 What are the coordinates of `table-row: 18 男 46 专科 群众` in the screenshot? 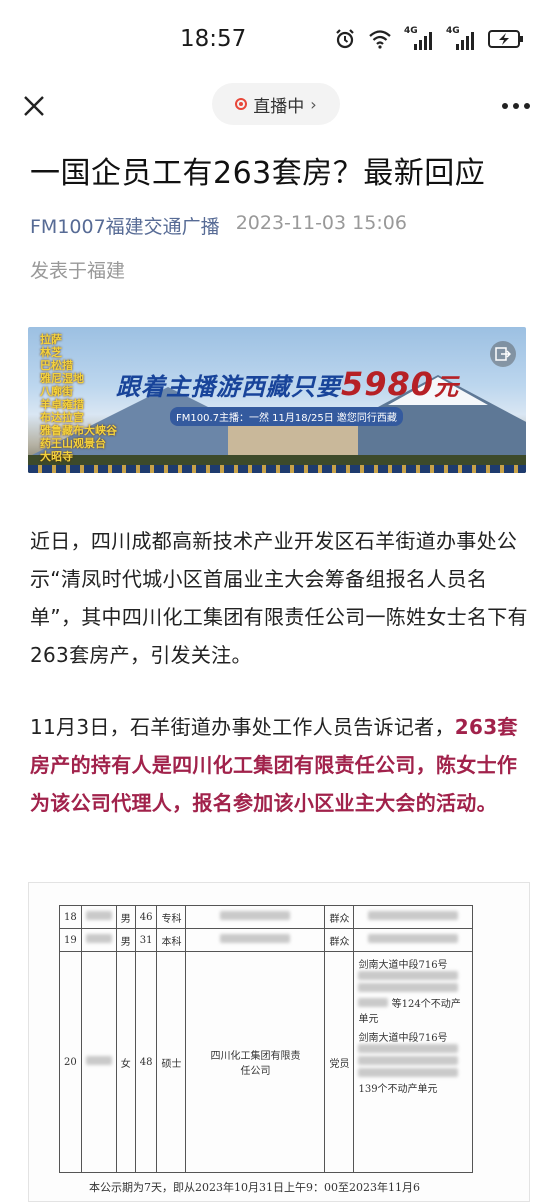 It's located at (266, 917).